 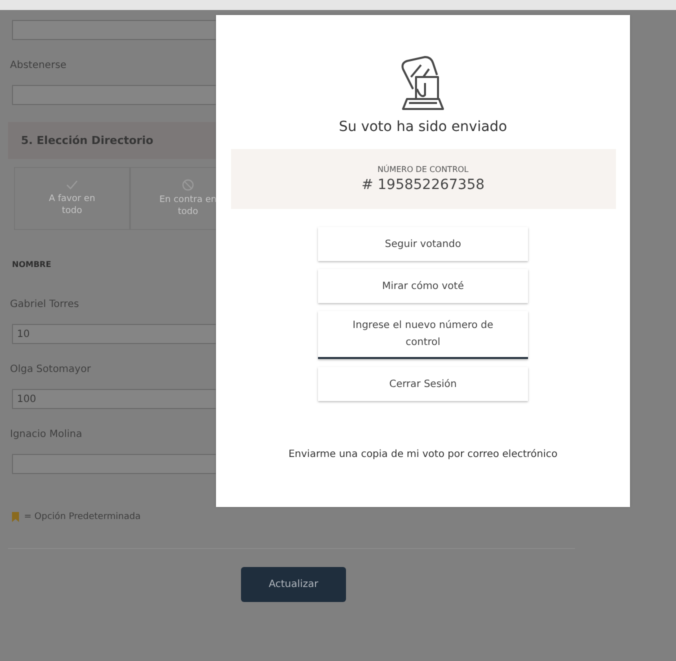 What do you see at coordinates (46, 434) in the screenshot?
I see `candidate-name: Ignacio Molina` at bounding box center [46, 434].